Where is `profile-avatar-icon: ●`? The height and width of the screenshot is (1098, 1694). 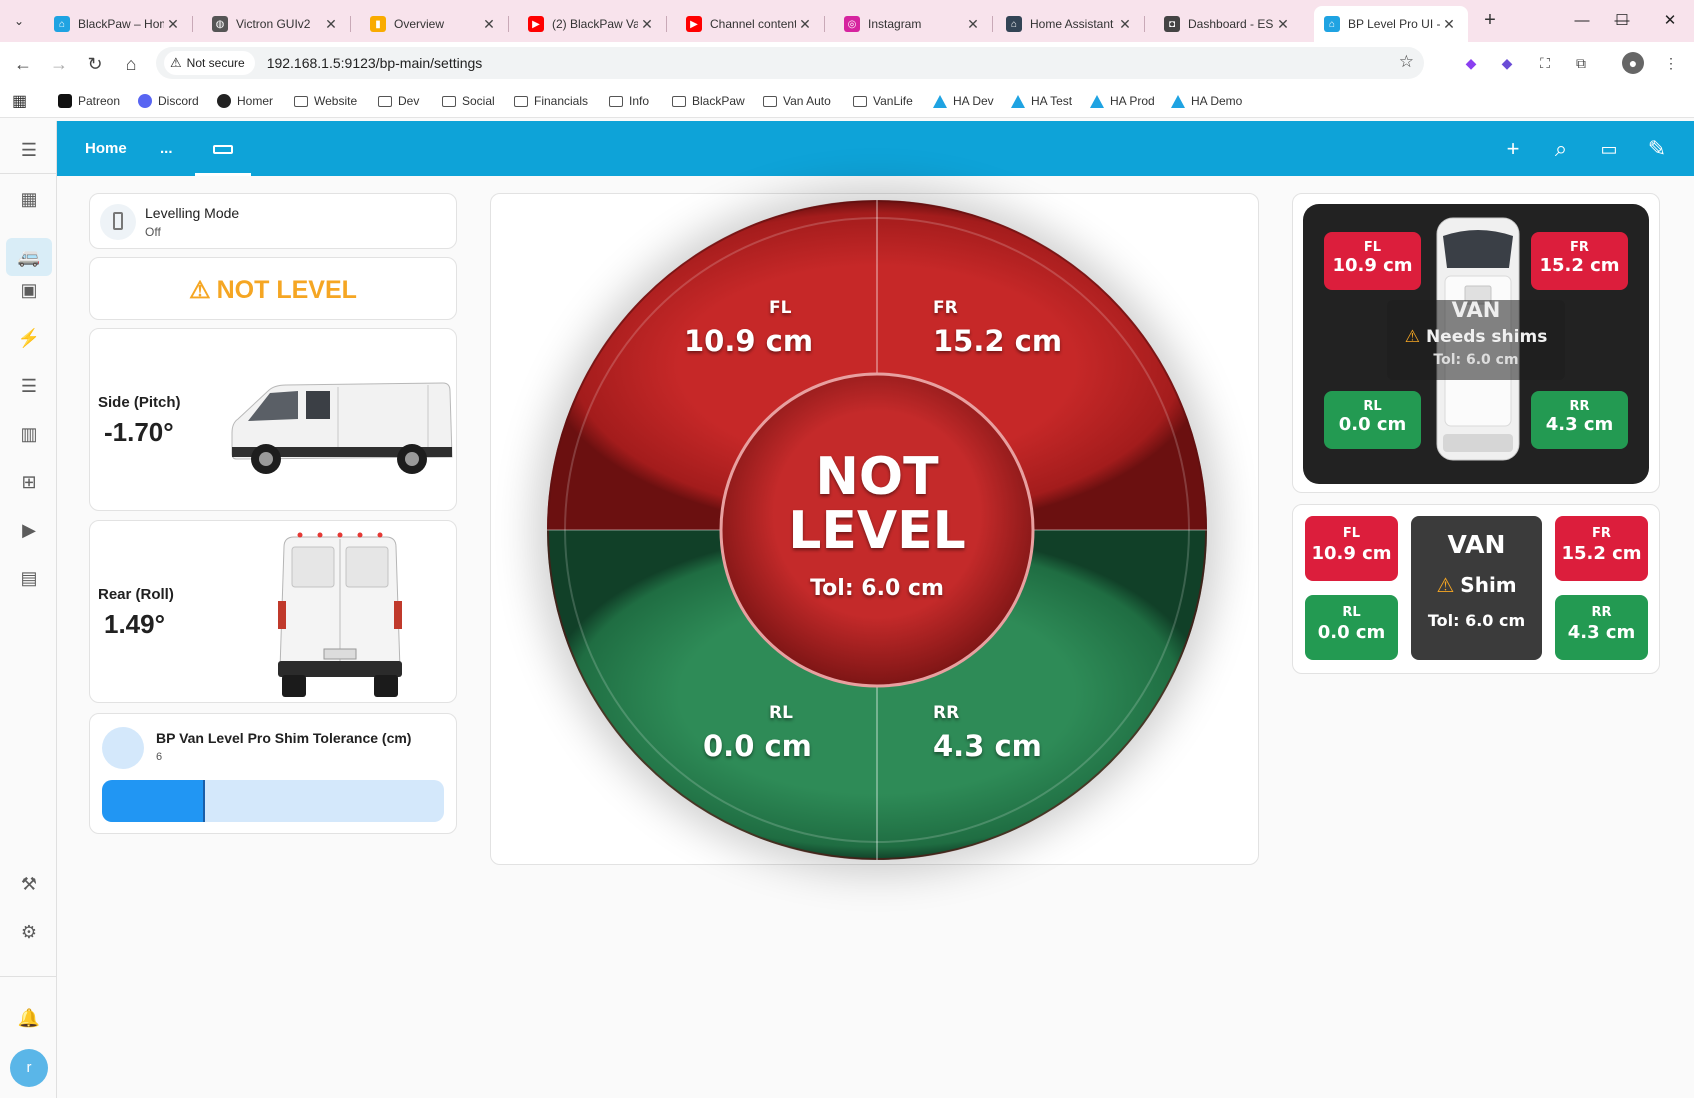 profile-avatar-icon: ● is located at coordinates (1633, 63).